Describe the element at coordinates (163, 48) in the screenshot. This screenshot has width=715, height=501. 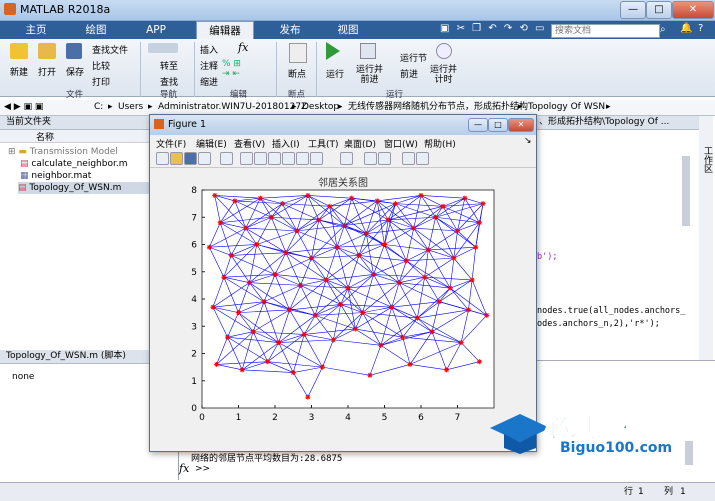
I see `back-forward-icon` at that location.